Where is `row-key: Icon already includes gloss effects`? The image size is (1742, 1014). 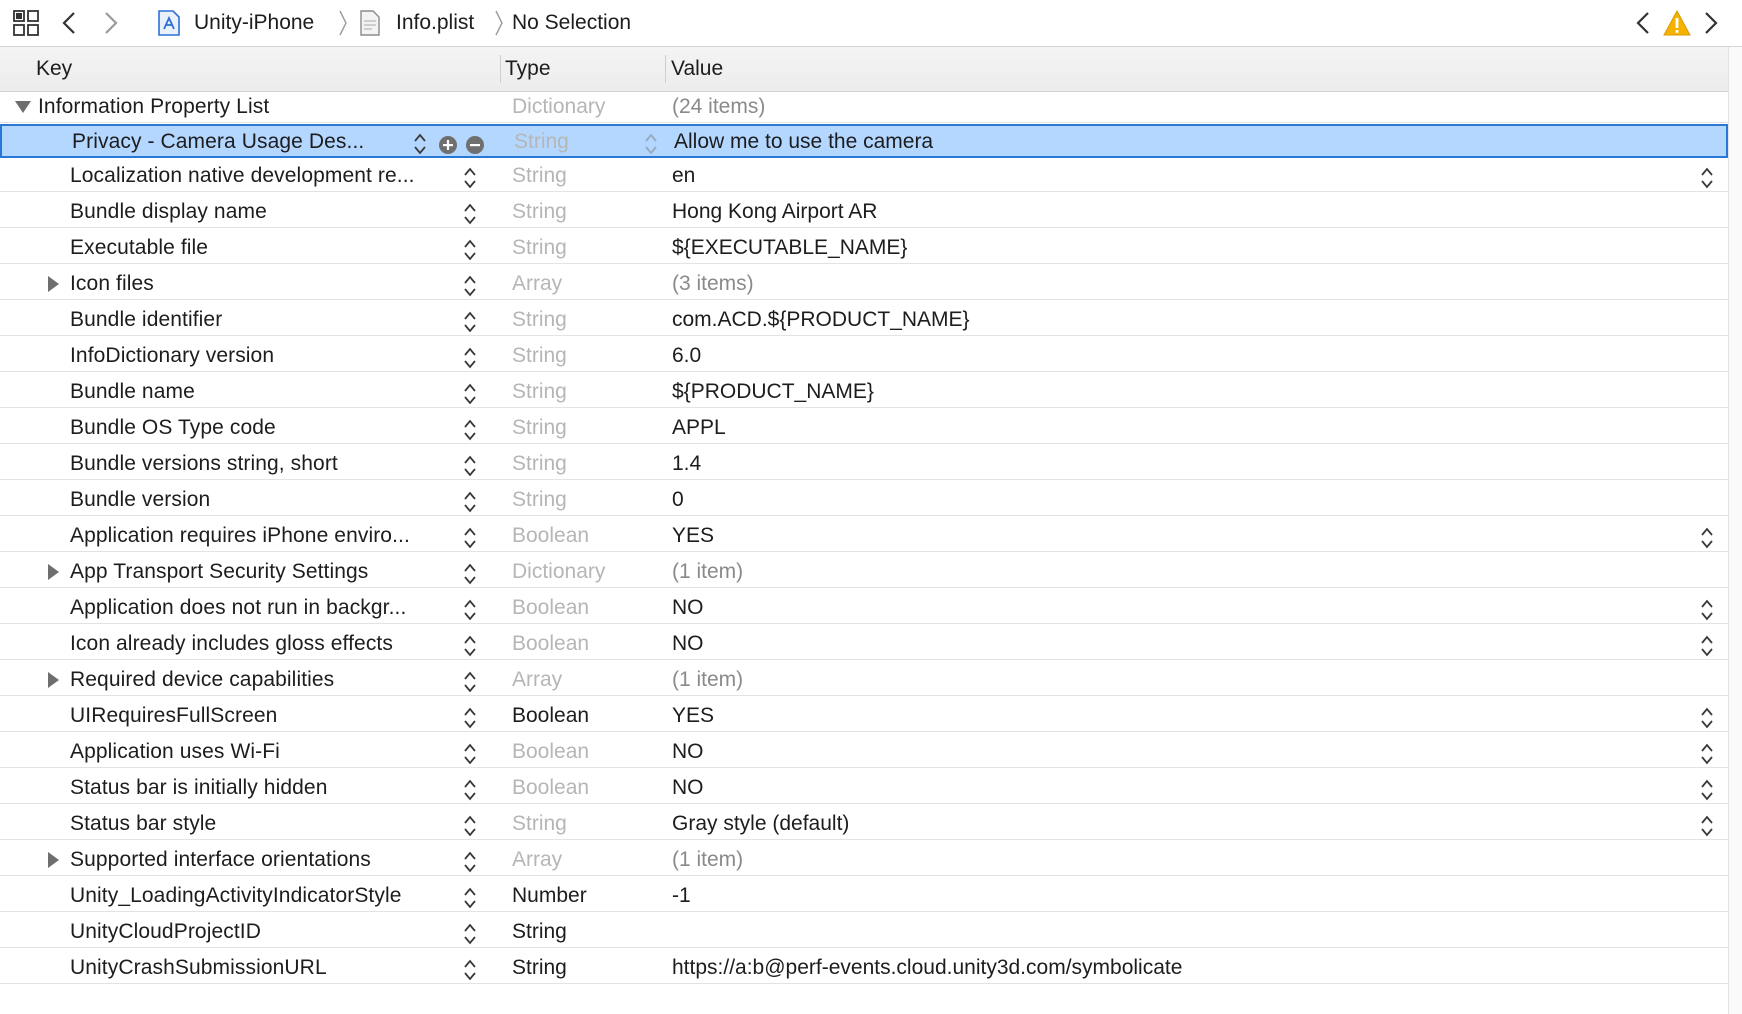 row-key: Icon already includes gloss effects is located at coordinates (264, 643).